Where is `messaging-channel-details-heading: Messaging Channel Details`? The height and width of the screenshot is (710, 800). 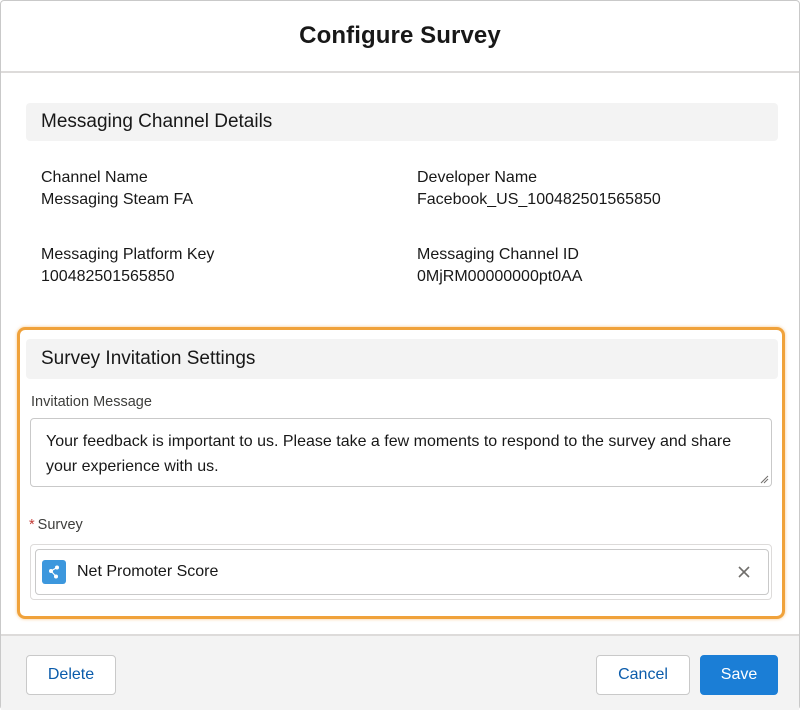 messaging-channel-details-heading: Messaging Channel Details is located at coordinates (402, 122).